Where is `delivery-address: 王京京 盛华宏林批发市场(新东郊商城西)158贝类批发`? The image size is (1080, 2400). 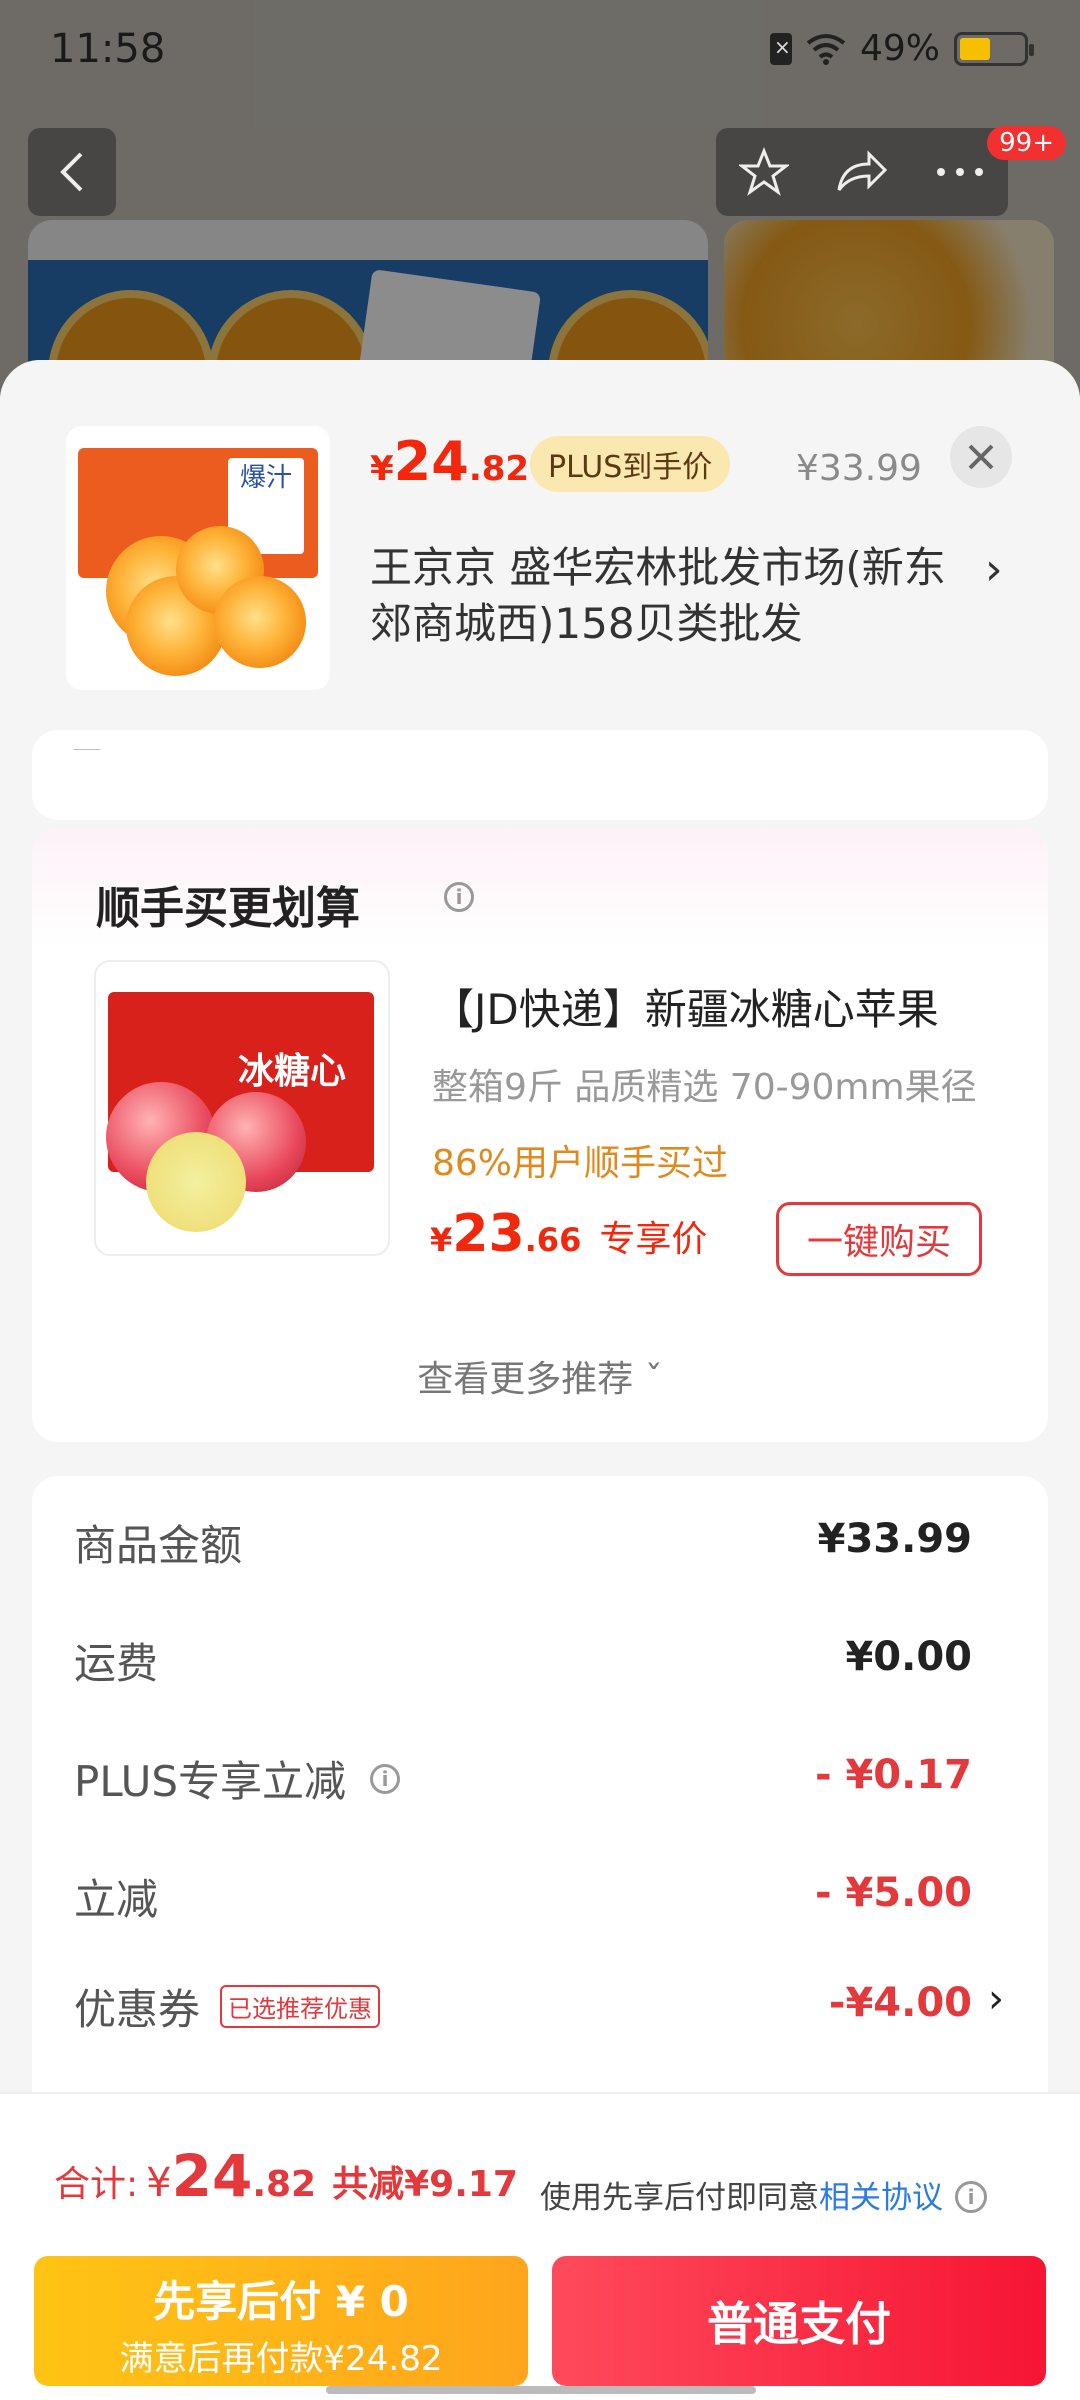
delivery-address: 王京京 盛华宏林批发市场(新东郊商城西)158贝类批发 is located at coordinates (670, 596).